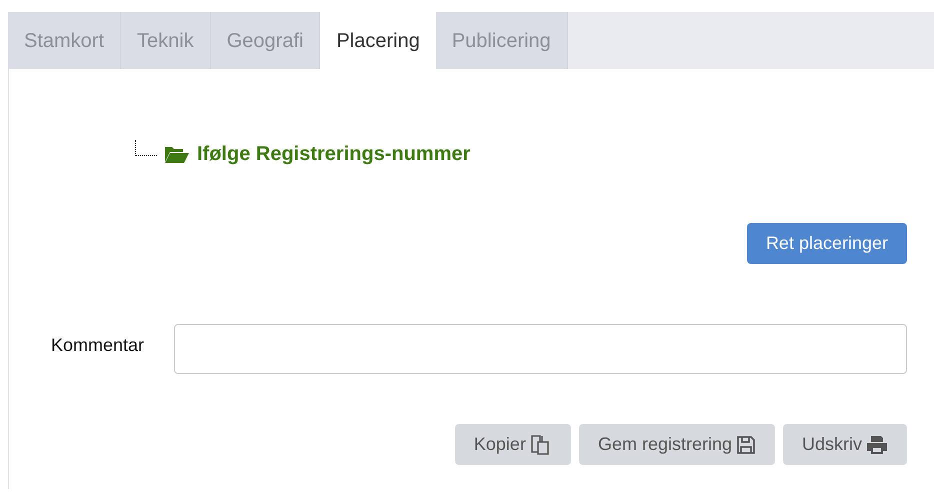 This screenshot has height=495, width=934. What do you see at coordinates (676, 444) in the screenshot?
I see `save-button: Gem registrering` at bounding box center [676, 444].